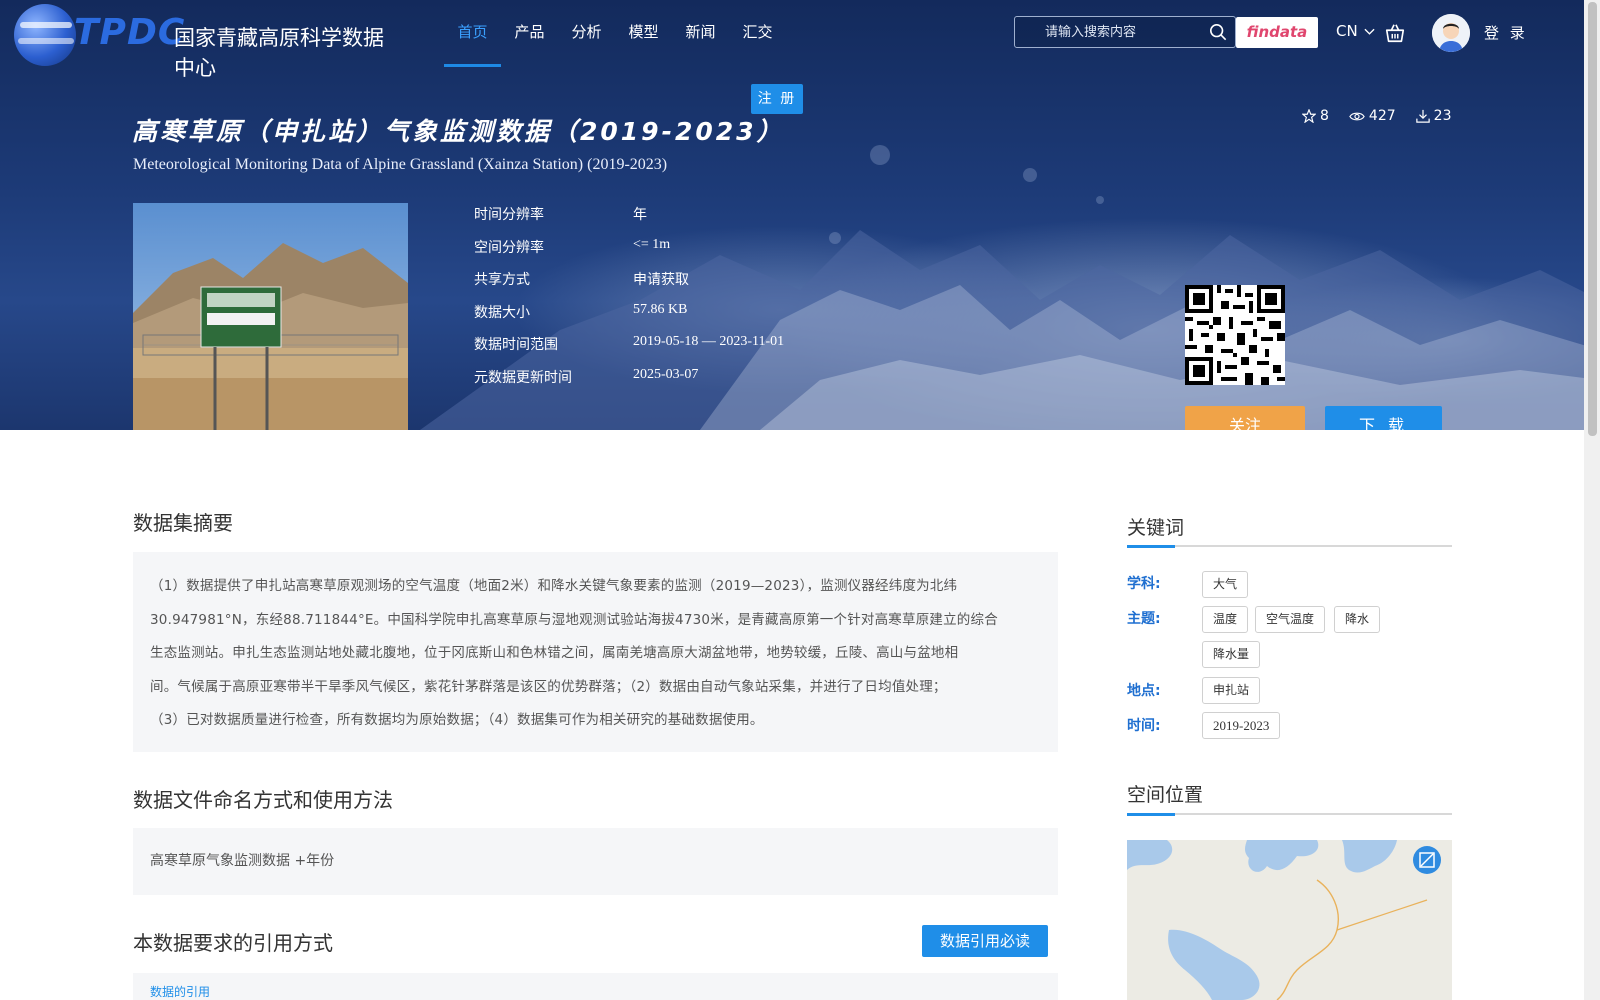 This screenshot has height=1000, width=1600. What do you see at coordinates (472, 33) in the screenshot?
I see `nav-home: 首页` at bounding box center [472, 33].